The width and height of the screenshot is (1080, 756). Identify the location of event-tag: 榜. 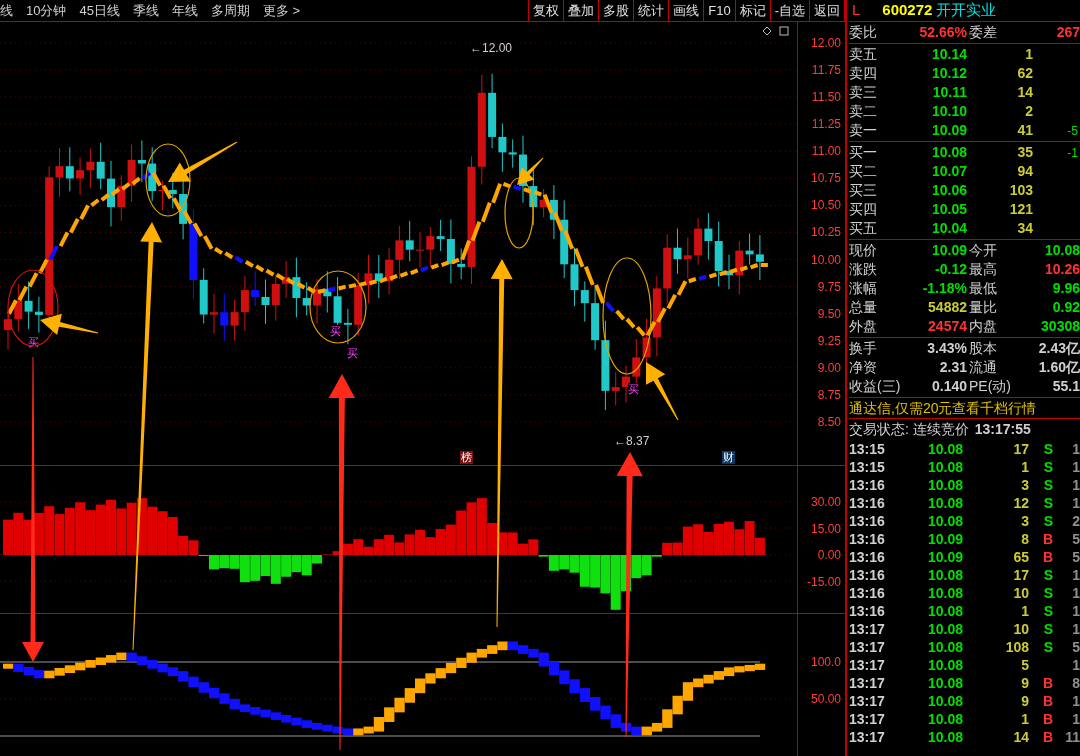
(466, 457).